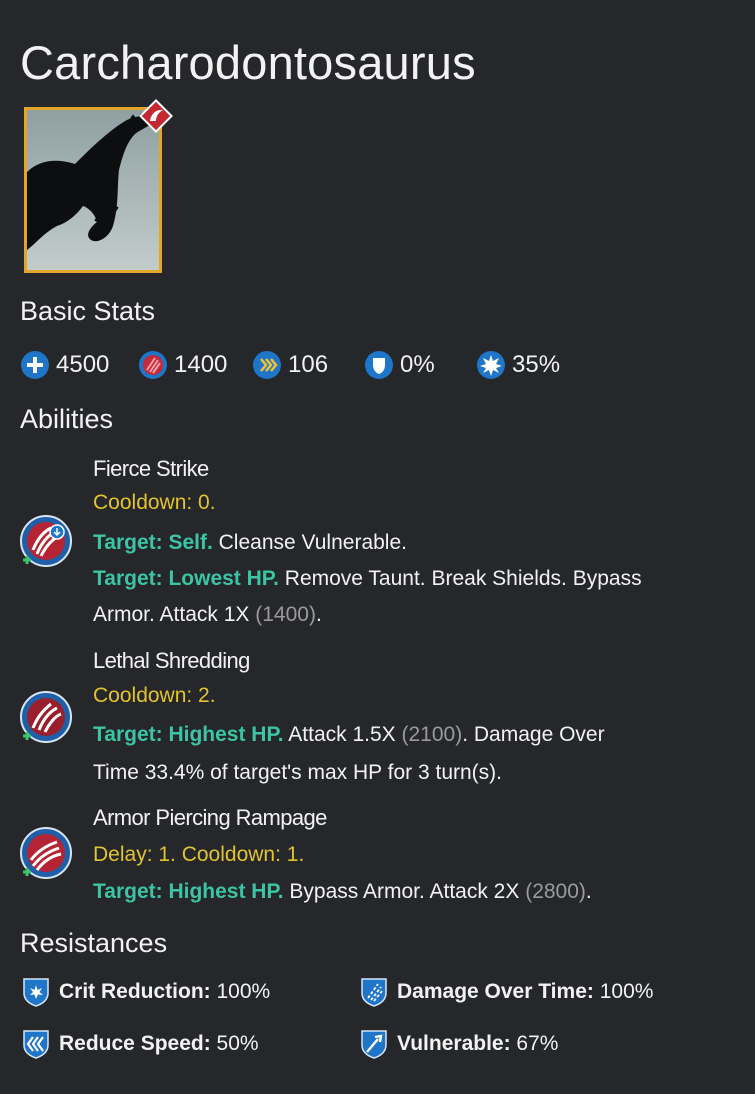 Image resolution: width=755 pixels, height=1094 pixels. I want to click on abilities-heading: Abilities, so click(67, 419).